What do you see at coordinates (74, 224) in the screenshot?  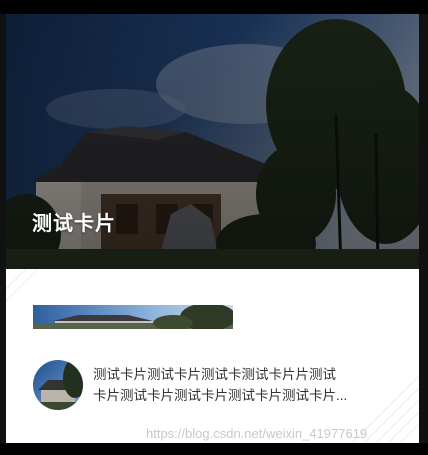 I see `card-title: 测试卡片` at bounding box center [74, 224].